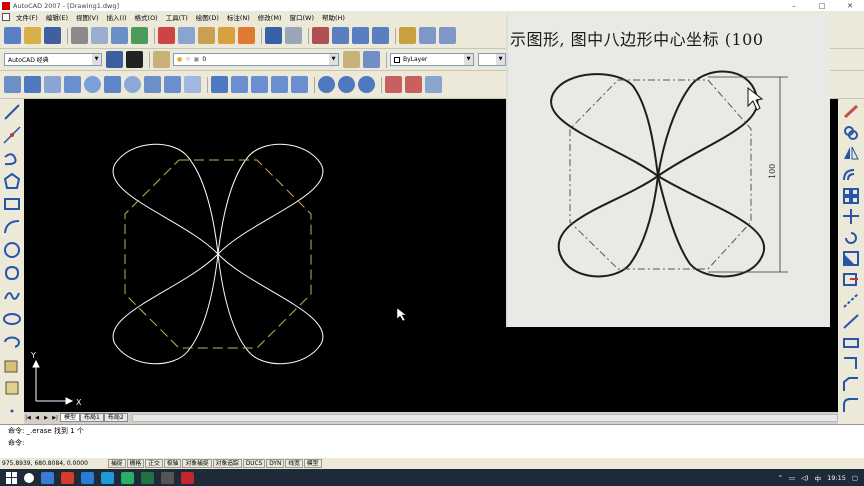 This screenshot has height=486, width=864. What do you see at coordinates (117, 17) in the screenshot?
I see `menu-insert: 插入(I)` at bounding box center [117, 17].